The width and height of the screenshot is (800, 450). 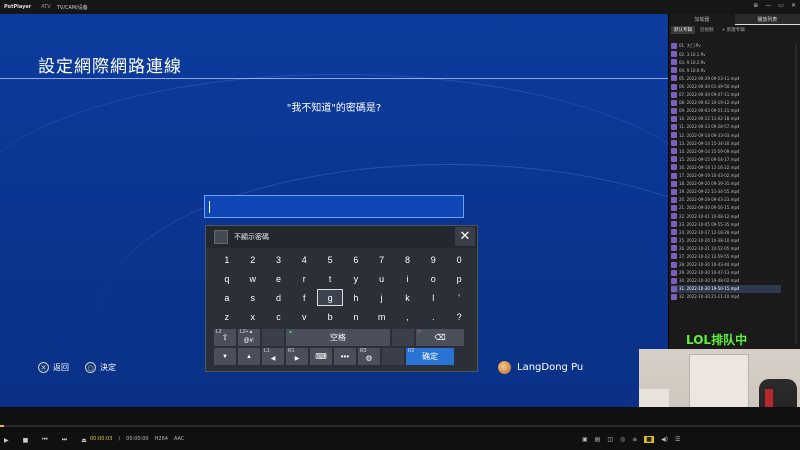 What do you see at coordinates (382, 297) in the screenshot?
I see `key: j` at bounding box center [382, 297].